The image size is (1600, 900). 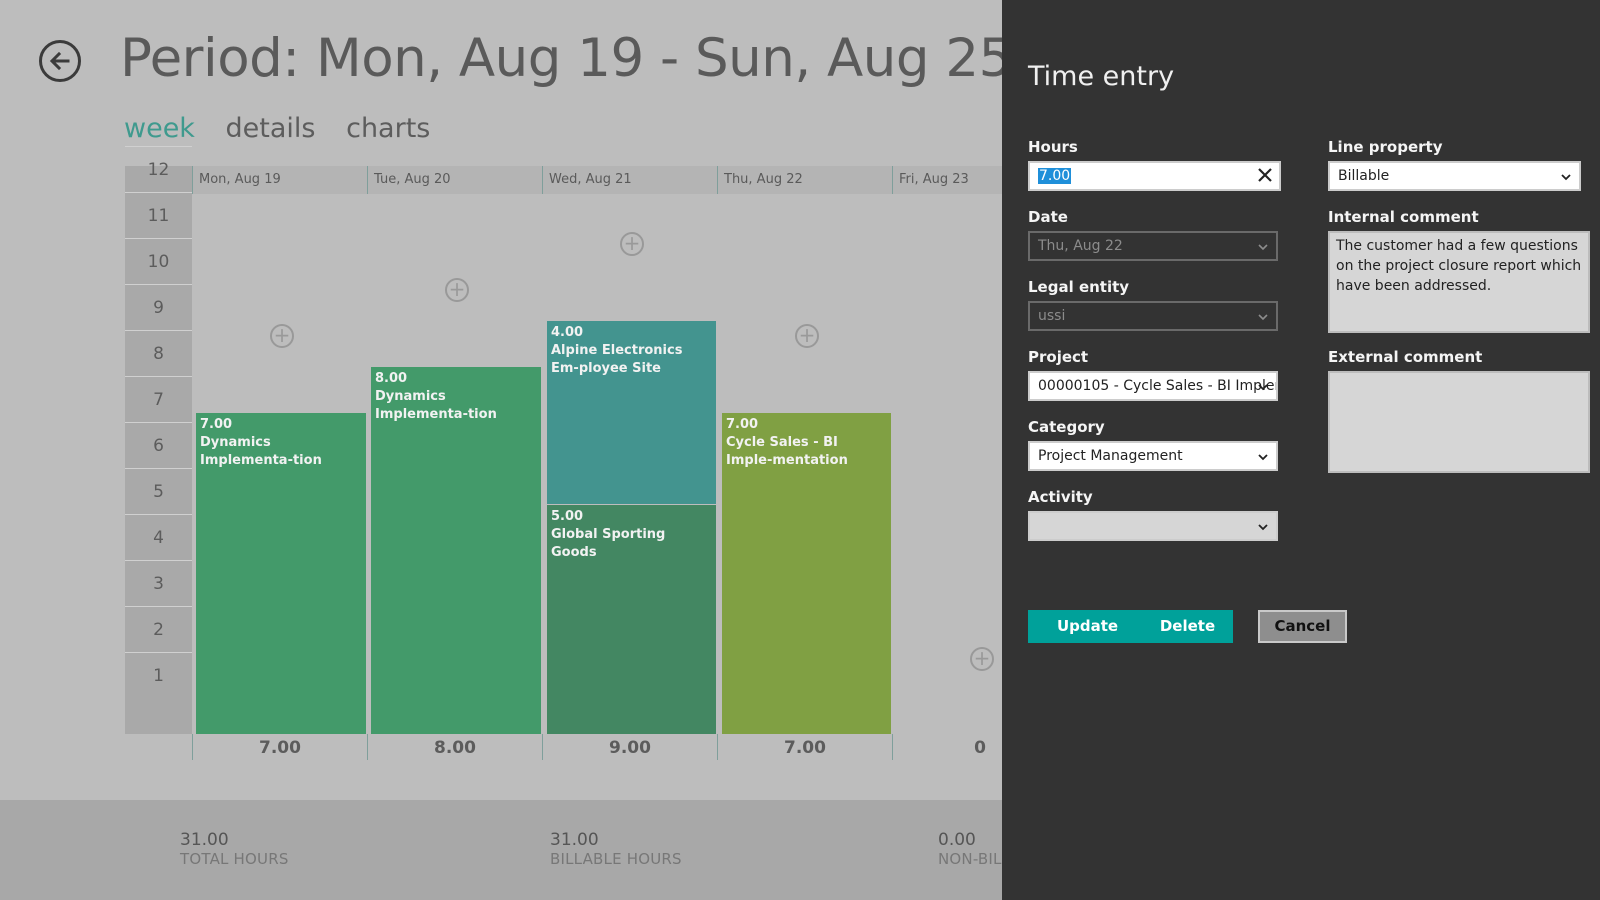 I want to click on day-header: Thu, Aug 22, so click(x=804, y=180).